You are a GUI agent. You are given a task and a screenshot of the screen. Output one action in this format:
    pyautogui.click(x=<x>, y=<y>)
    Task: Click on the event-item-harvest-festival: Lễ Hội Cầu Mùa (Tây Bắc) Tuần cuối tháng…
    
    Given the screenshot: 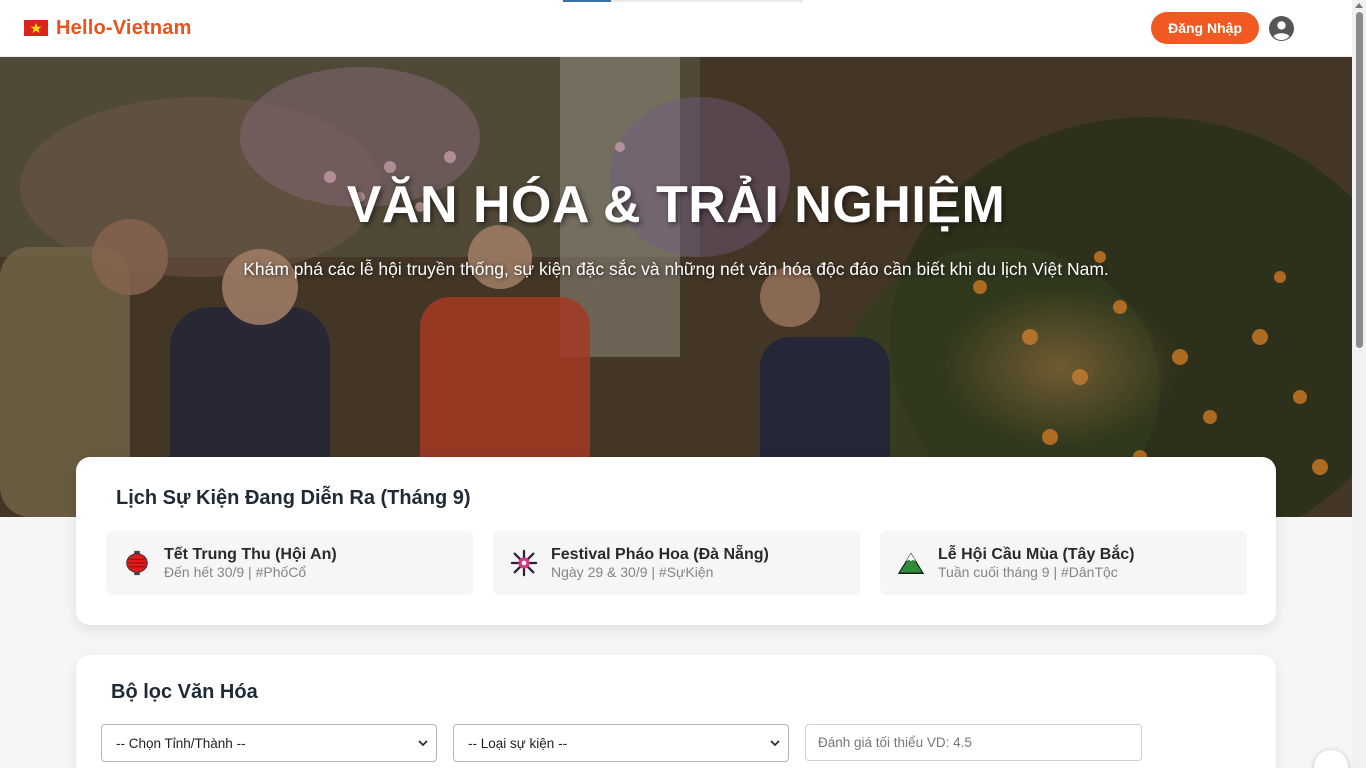 What is the action you would take?
    pyautogui.click(x=1063, y=563)
    